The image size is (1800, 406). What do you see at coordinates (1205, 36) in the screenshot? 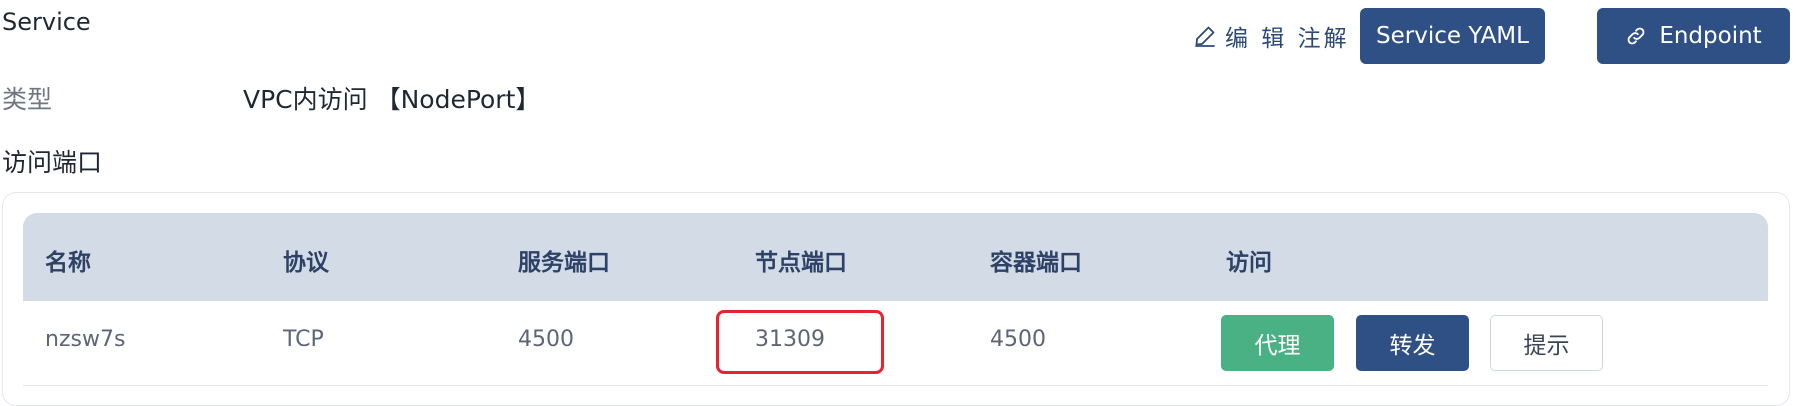
I see `edit-icon` at bounding box center [1205, 36].